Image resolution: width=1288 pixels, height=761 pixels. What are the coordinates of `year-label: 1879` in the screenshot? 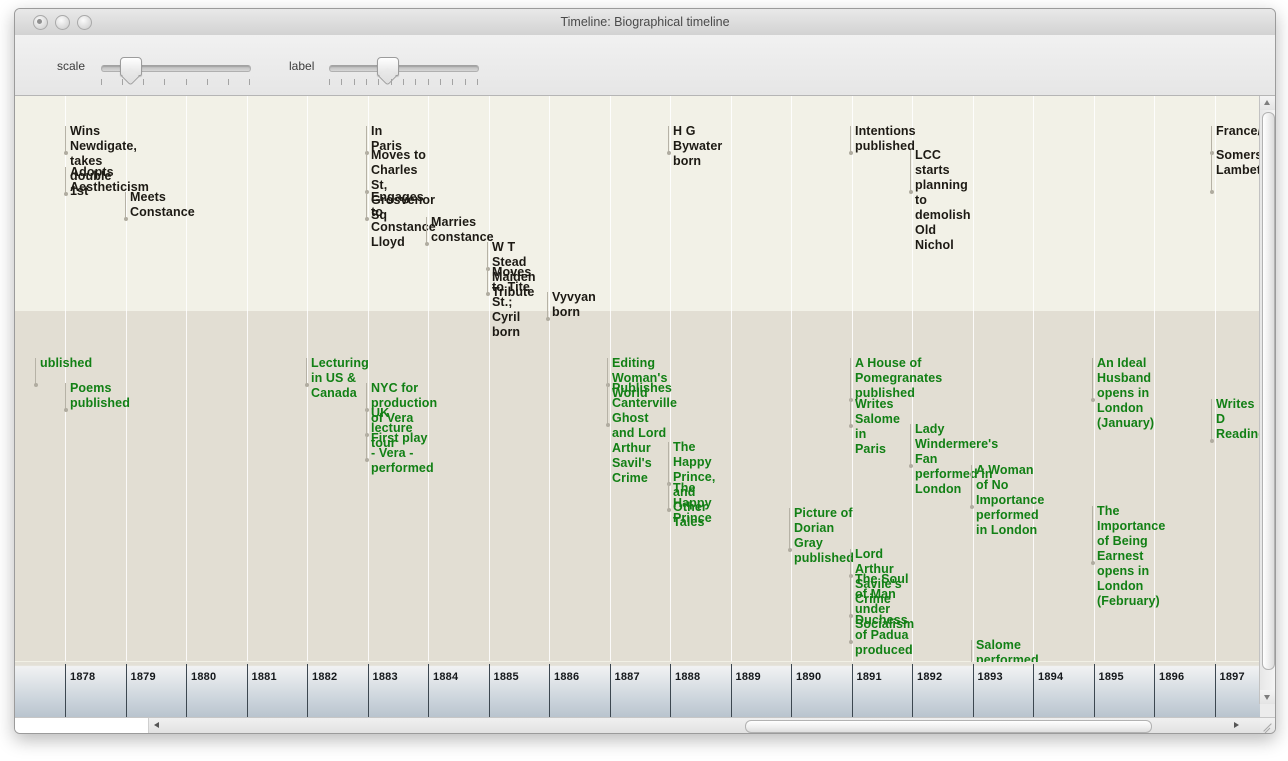 It's located at (143, 677).